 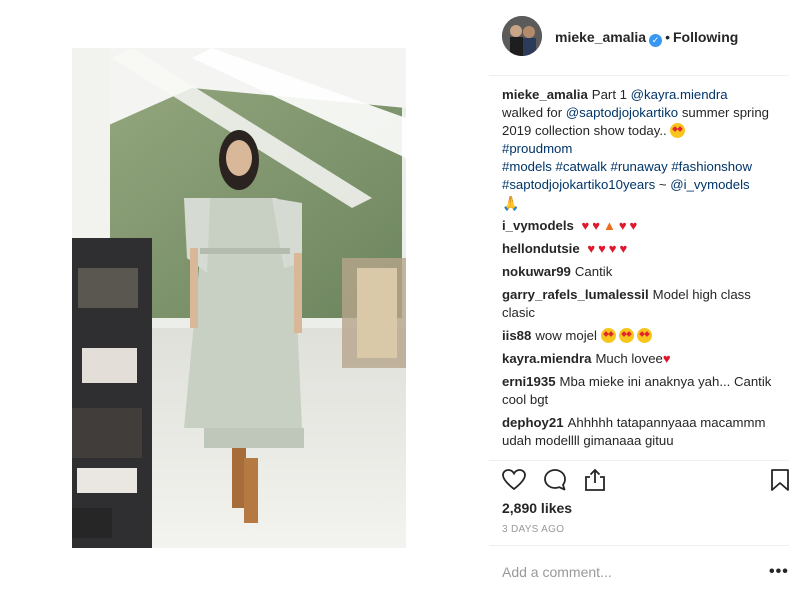 What do you see at coordinates (546, 358) in the screenshot?
I see `comment-username: kayra.miendra` at bounding box center [546, 358].